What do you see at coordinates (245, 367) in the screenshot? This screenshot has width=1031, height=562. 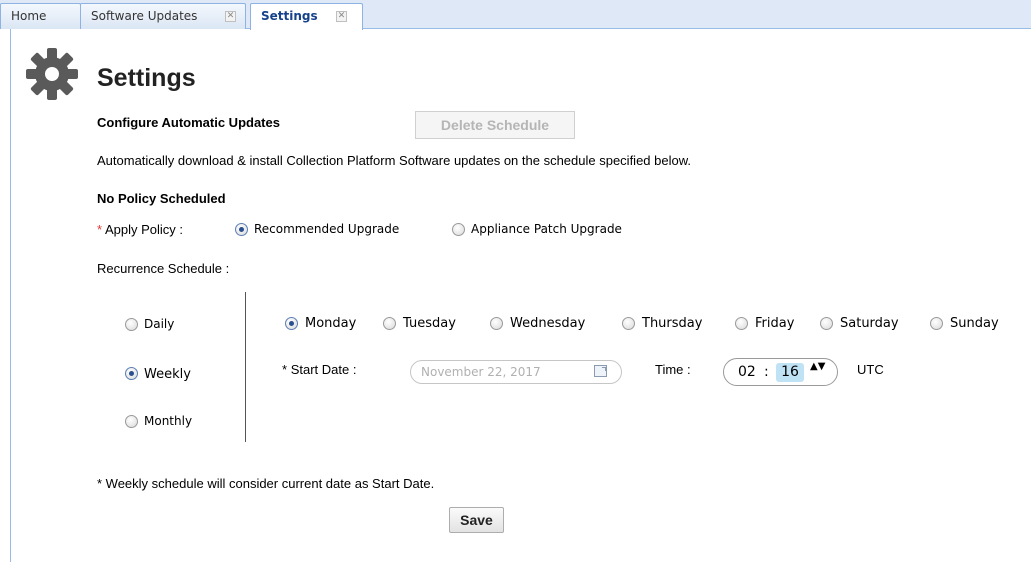 I see `divider` at bounding box center [245, 367].